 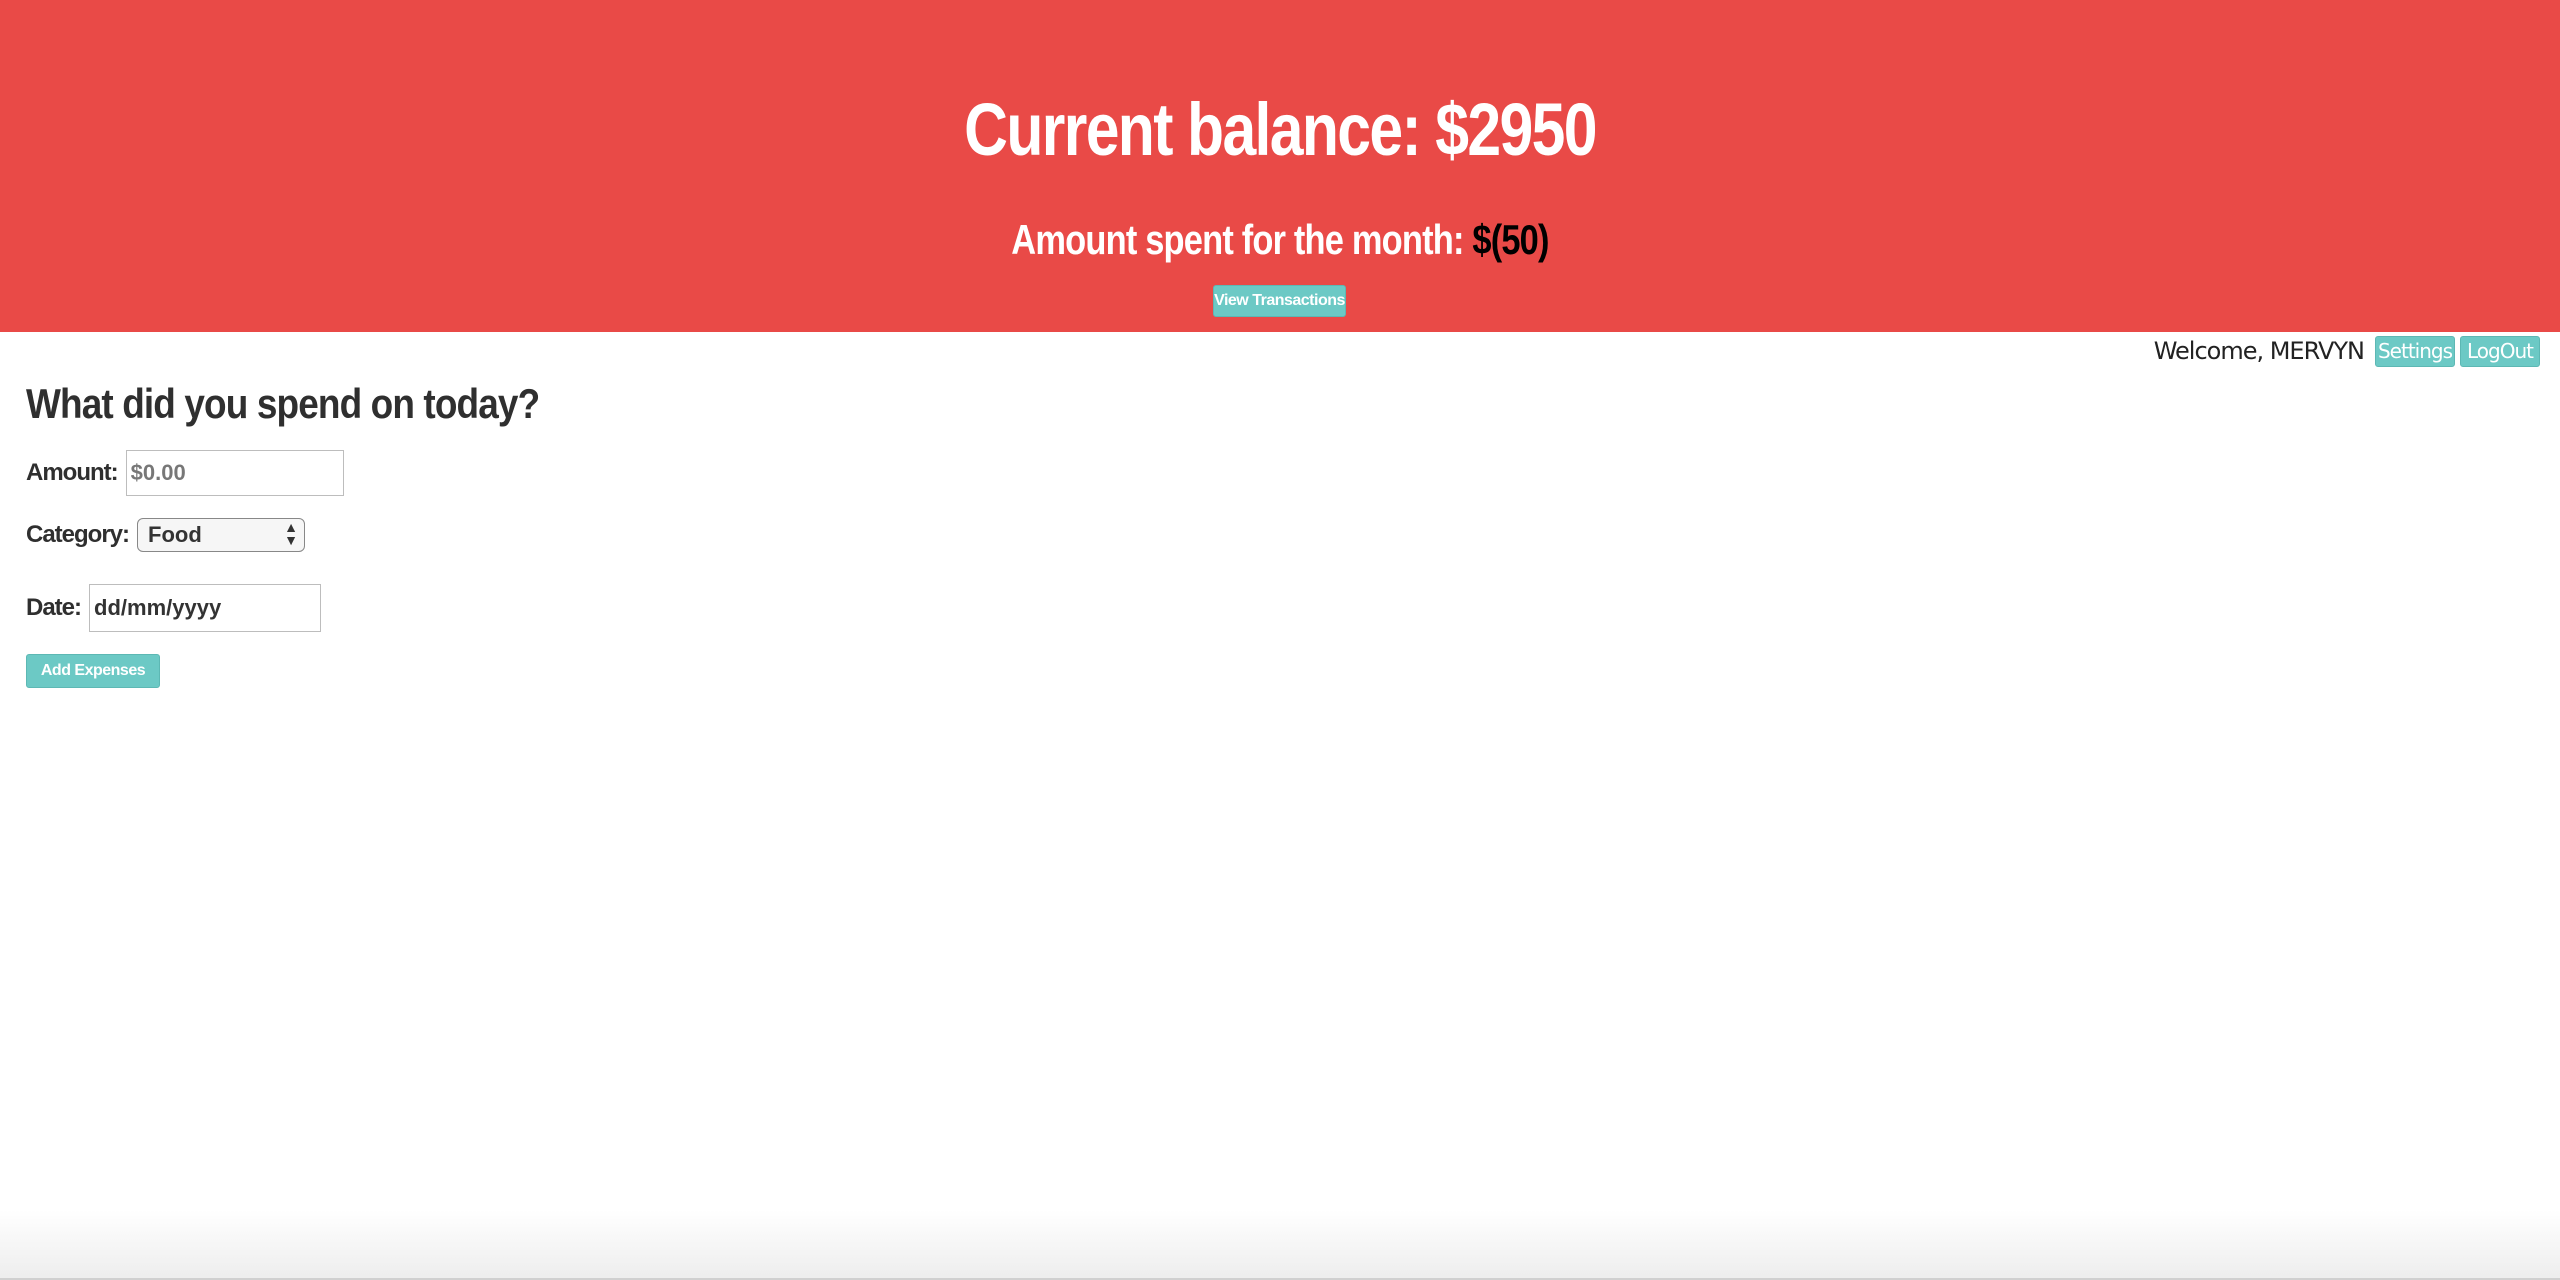 I want to click on user-bar: Welcome, MERVYN Settings LogOut, so click(x=2347, y=351).